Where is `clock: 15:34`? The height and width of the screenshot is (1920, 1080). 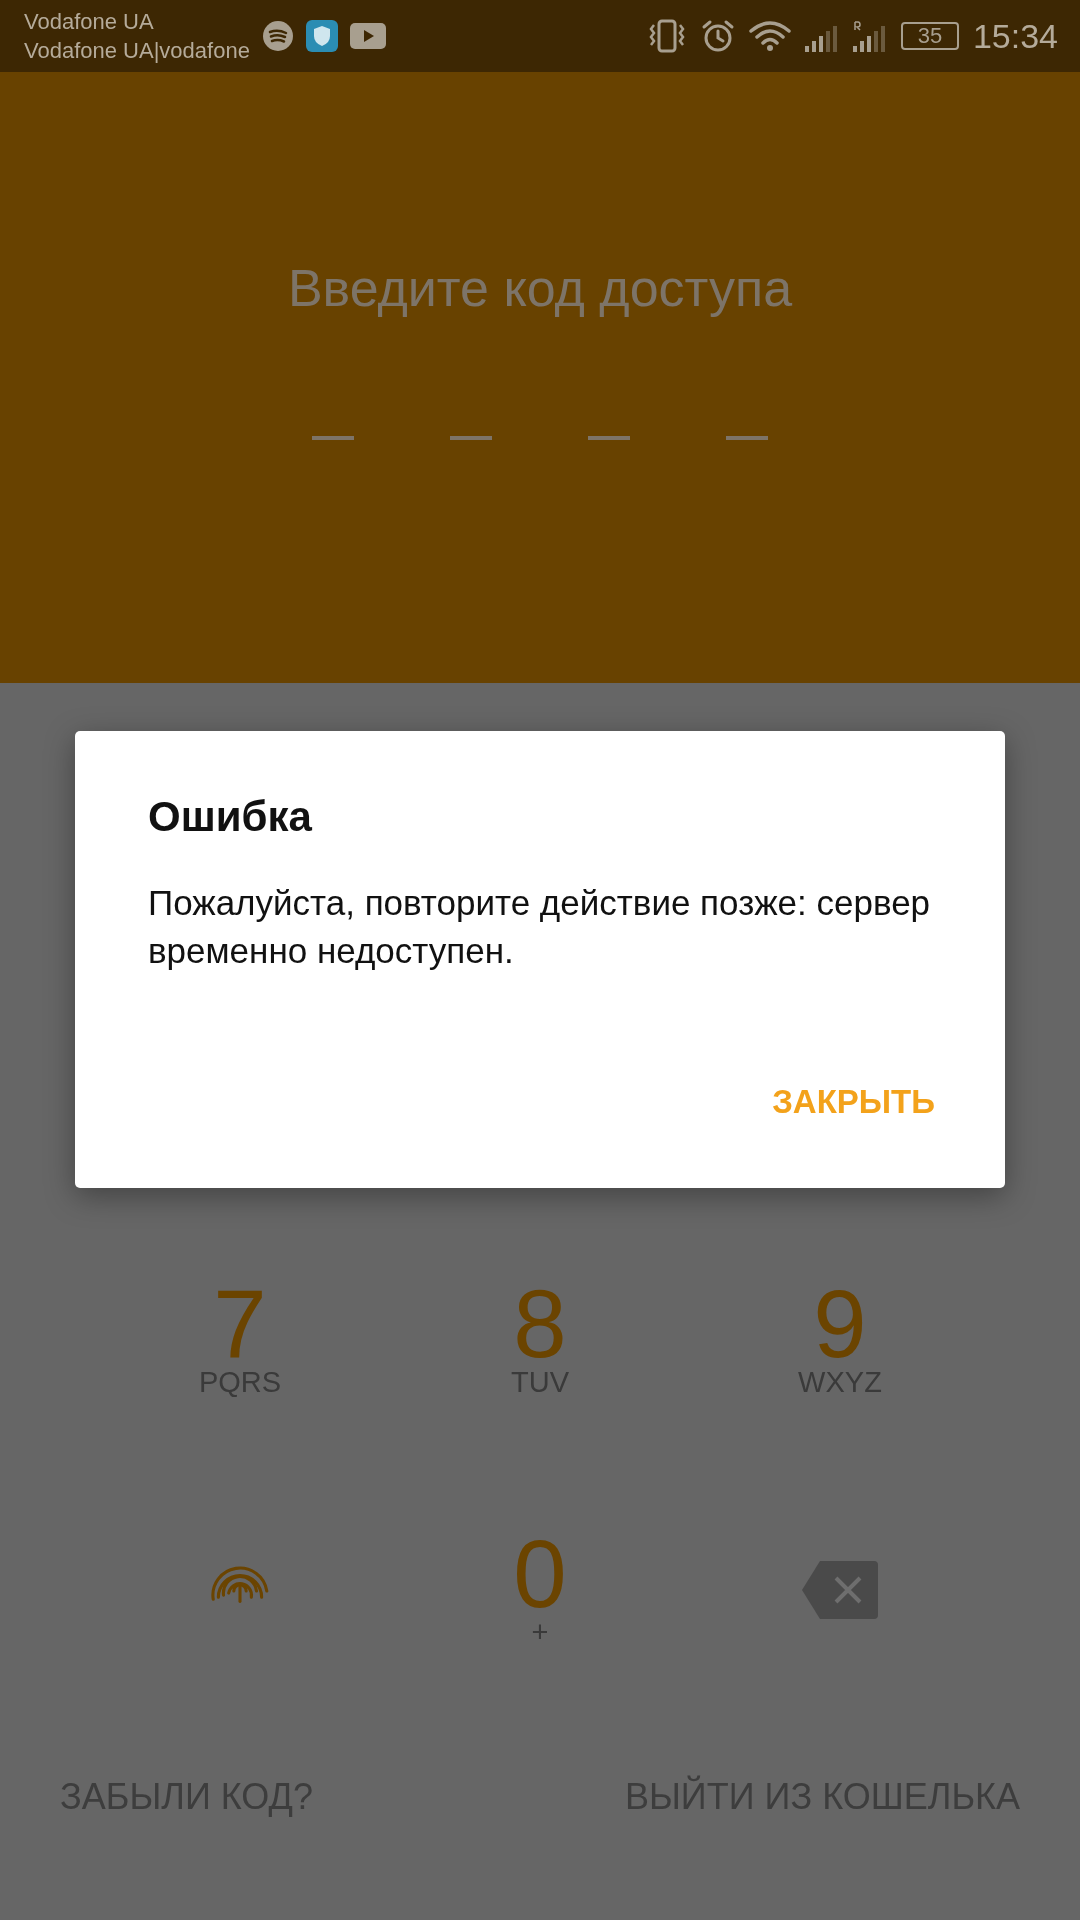
clock: 15:34 is located at coordinates (1015, 36).